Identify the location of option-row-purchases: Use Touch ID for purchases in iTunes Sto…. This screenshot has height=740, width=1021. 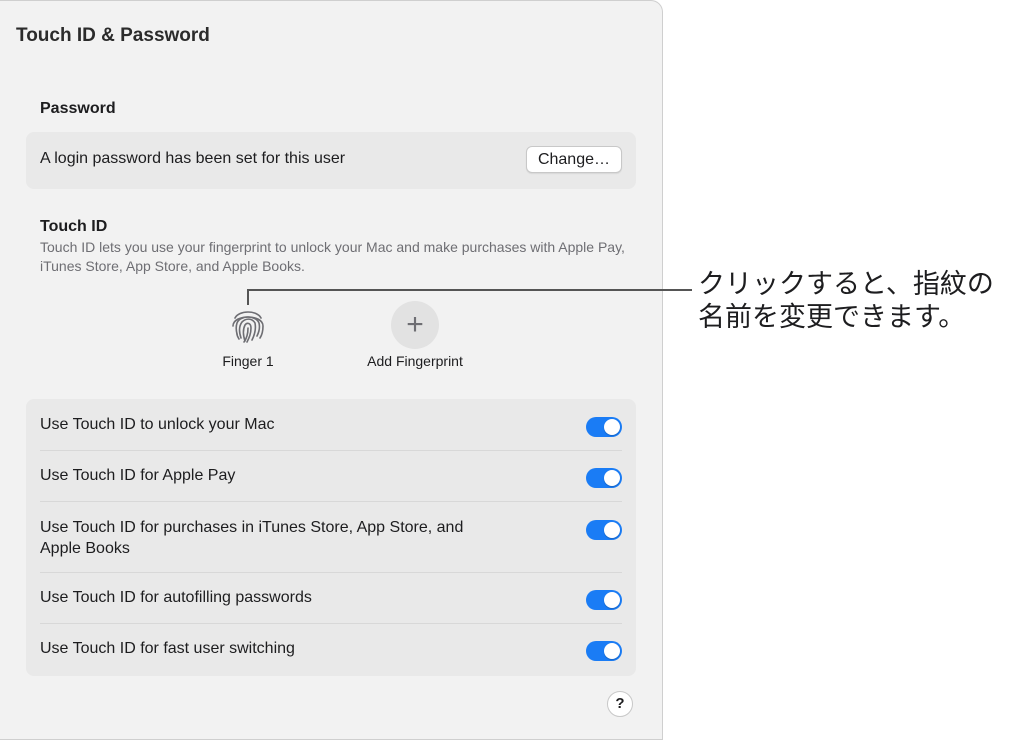
(331, 537).